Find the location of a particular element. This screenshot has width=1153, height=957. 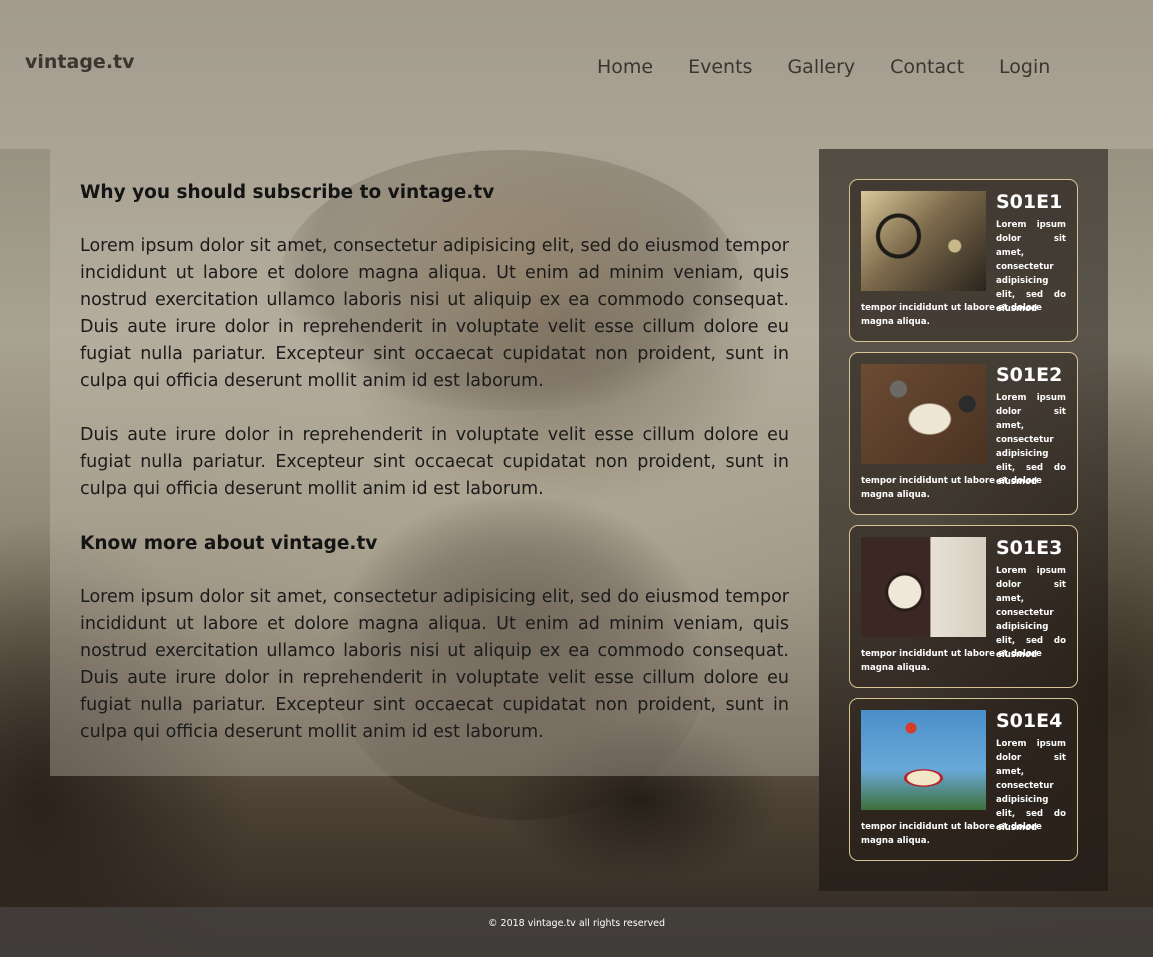

las-vegas-sign-image is located at coordinates (923, 760).